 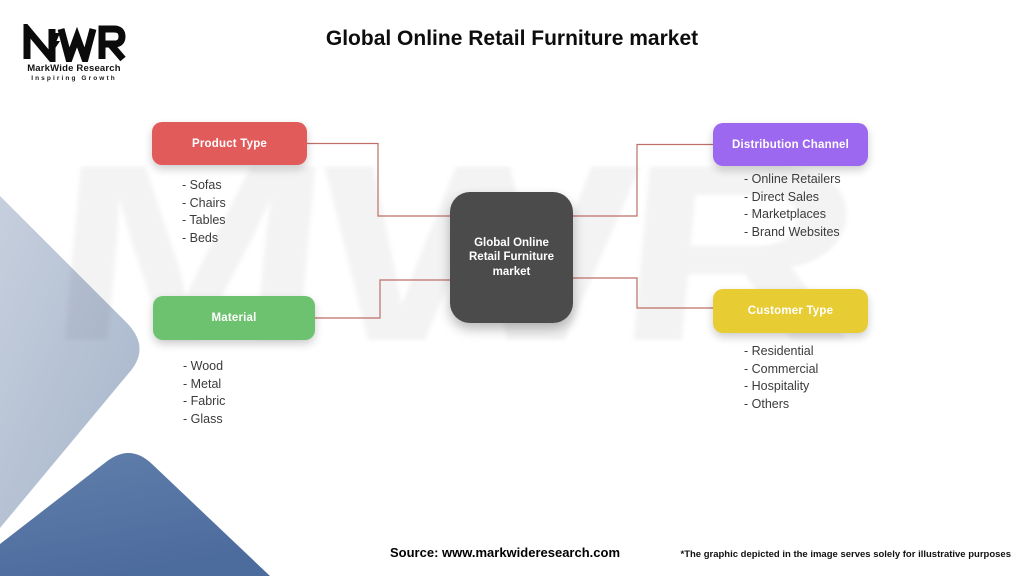 What do you see at coordinates (781, 368) in the screenshot?
I see `list-item: - Commercial` at bounding box center [781, 368].